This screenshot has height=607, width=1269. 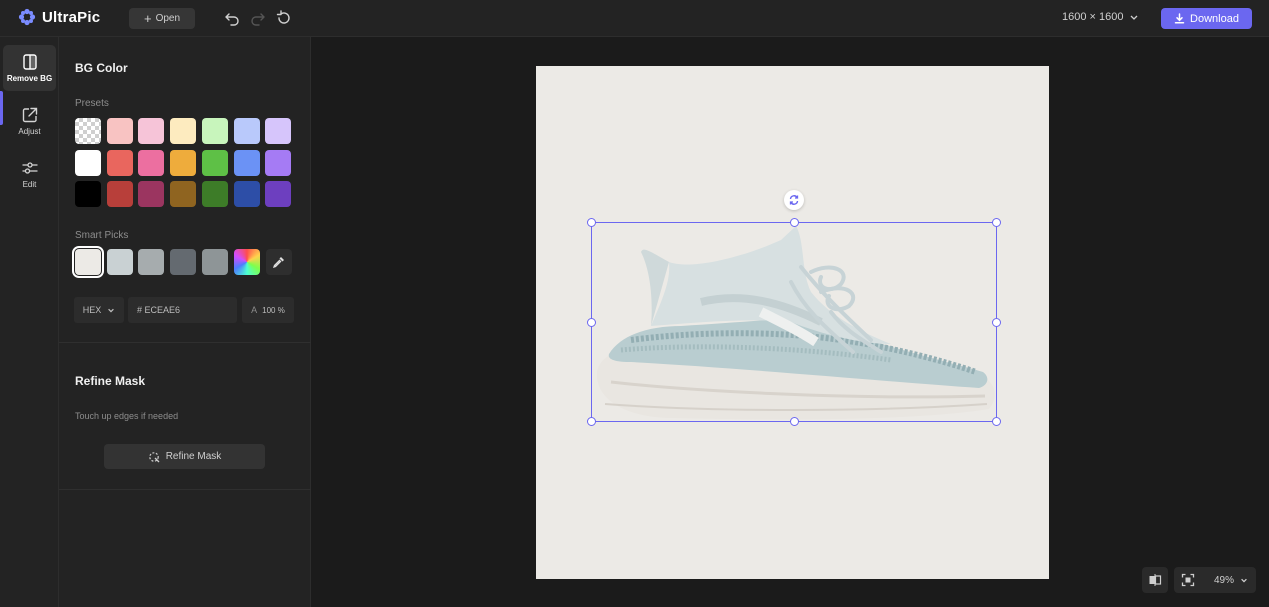 What do you see at coordinates (101, 68) in the screenshot?
I see `bg-color-title: BG Color` at bounding box center [101, 68].